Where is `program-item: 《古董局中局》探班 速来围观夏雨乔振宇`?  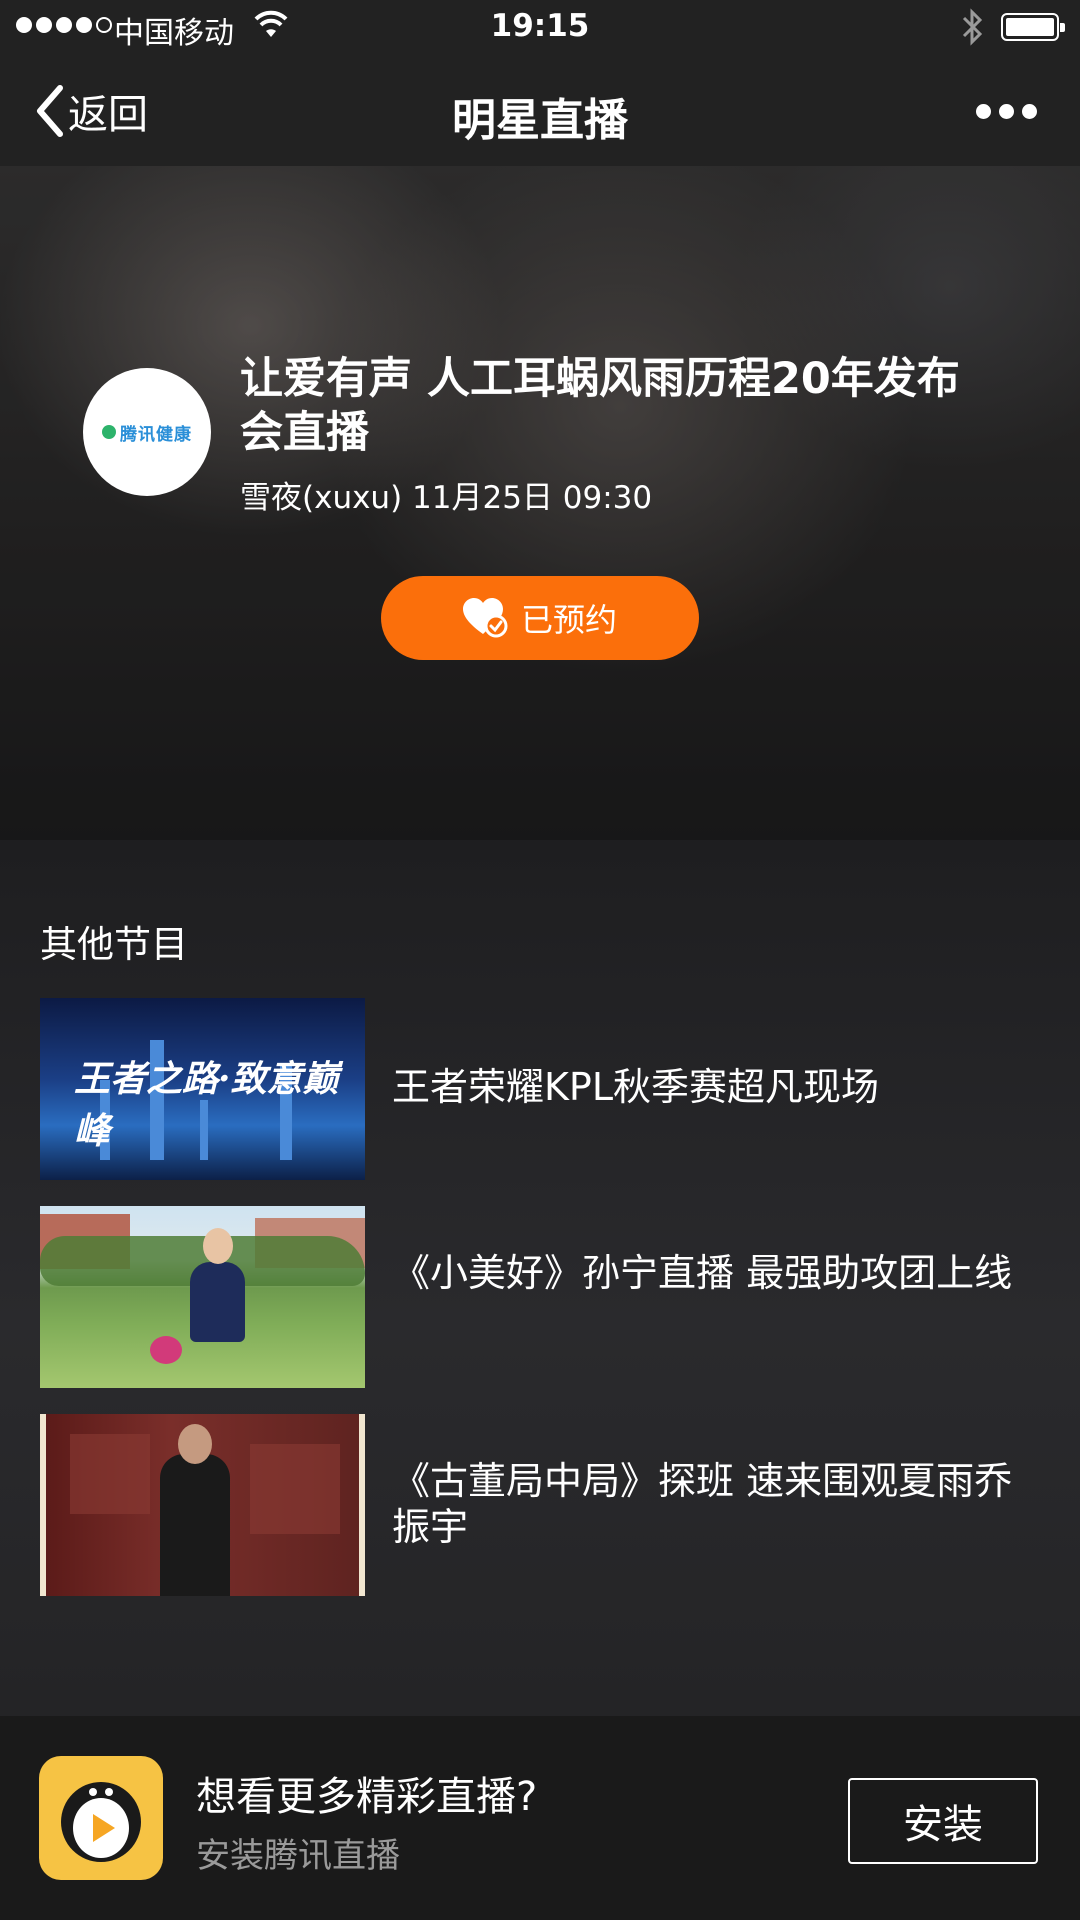 program-item: 《古董局中局》探班 速来围观夏雨乔振宇 is located at coordinates (540, 1505).